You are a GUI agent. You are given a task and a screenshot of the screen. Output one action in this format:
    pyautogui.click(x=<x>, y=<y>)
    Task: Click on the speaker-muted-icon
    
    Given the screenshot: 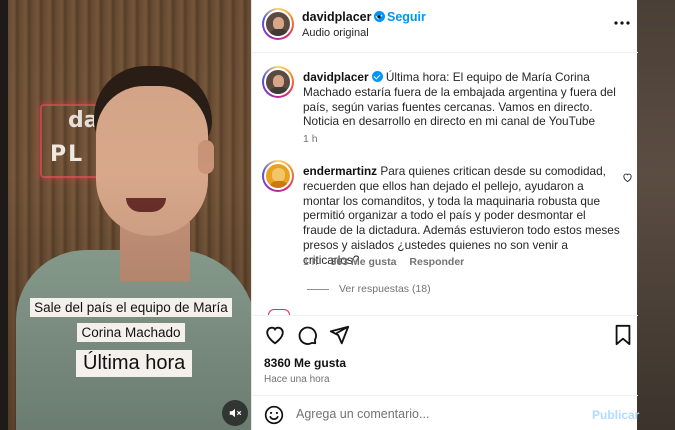 What is the action you would take?
    pyautogui.click(x=235, y=413)
    